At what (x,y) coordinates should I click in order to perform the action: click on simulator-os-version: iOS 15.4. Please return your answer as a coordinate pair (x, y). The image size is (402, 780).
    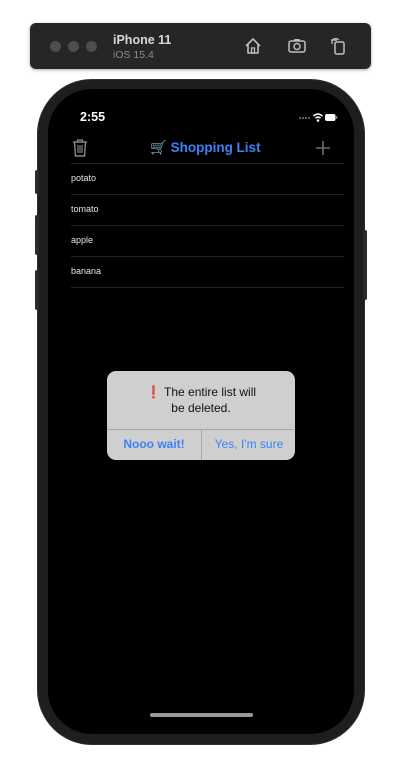
    Looking at the image, I should click on (133, 55).